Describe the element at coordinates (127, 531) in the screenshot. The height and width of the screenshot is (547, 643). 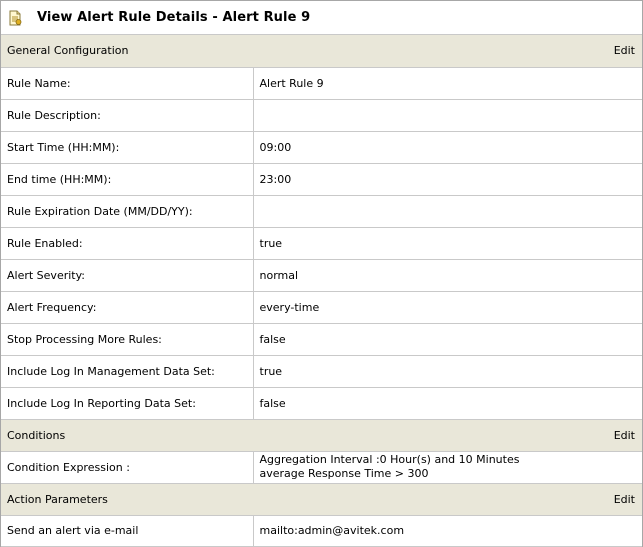
I see `row-label: Send an alert via e-mail` at that location.